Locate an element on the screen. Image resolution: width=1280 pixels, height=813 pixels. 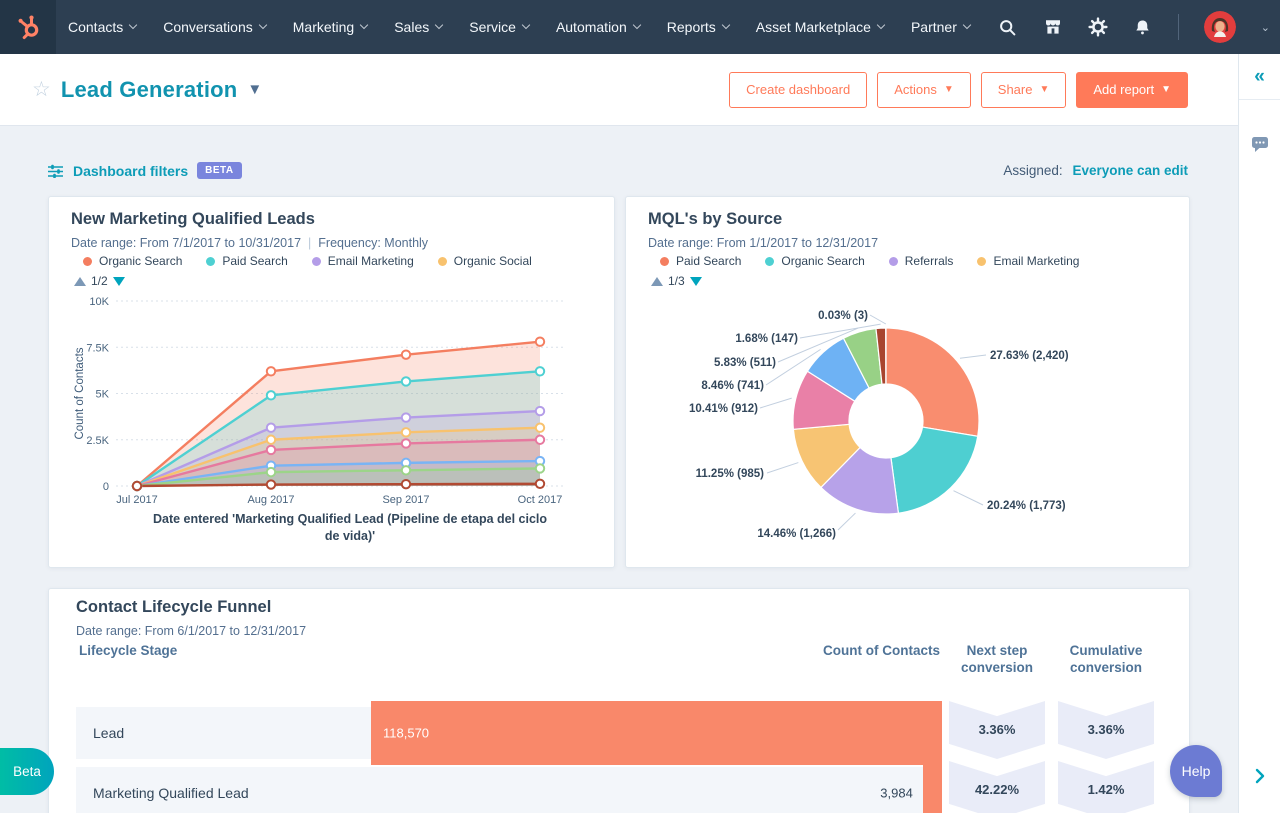
favorite-star-icon: ☆ is located at coordinates (41, 89).